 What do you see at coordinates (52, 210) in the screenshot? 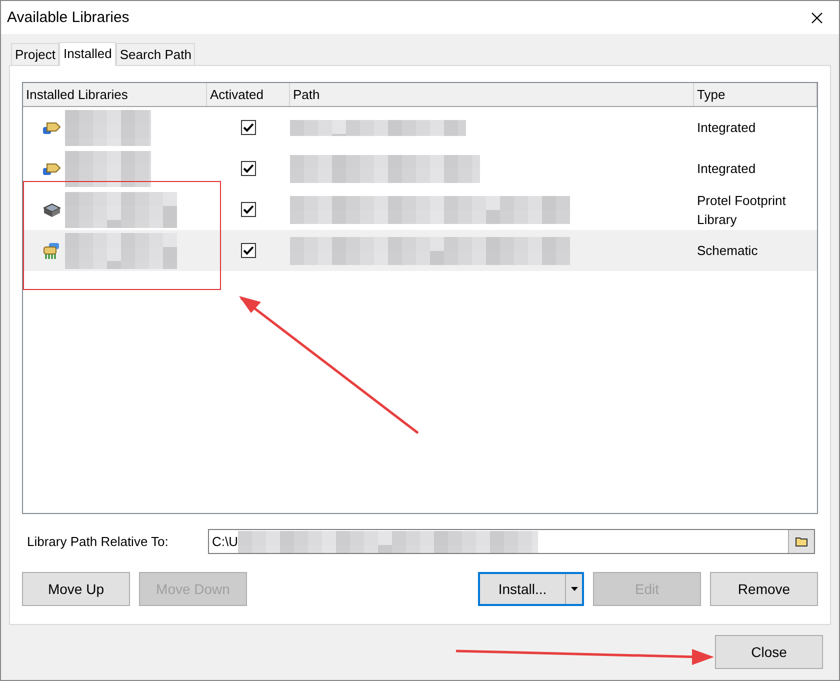
I see `chip-icon` at bounding box center [52, 210].